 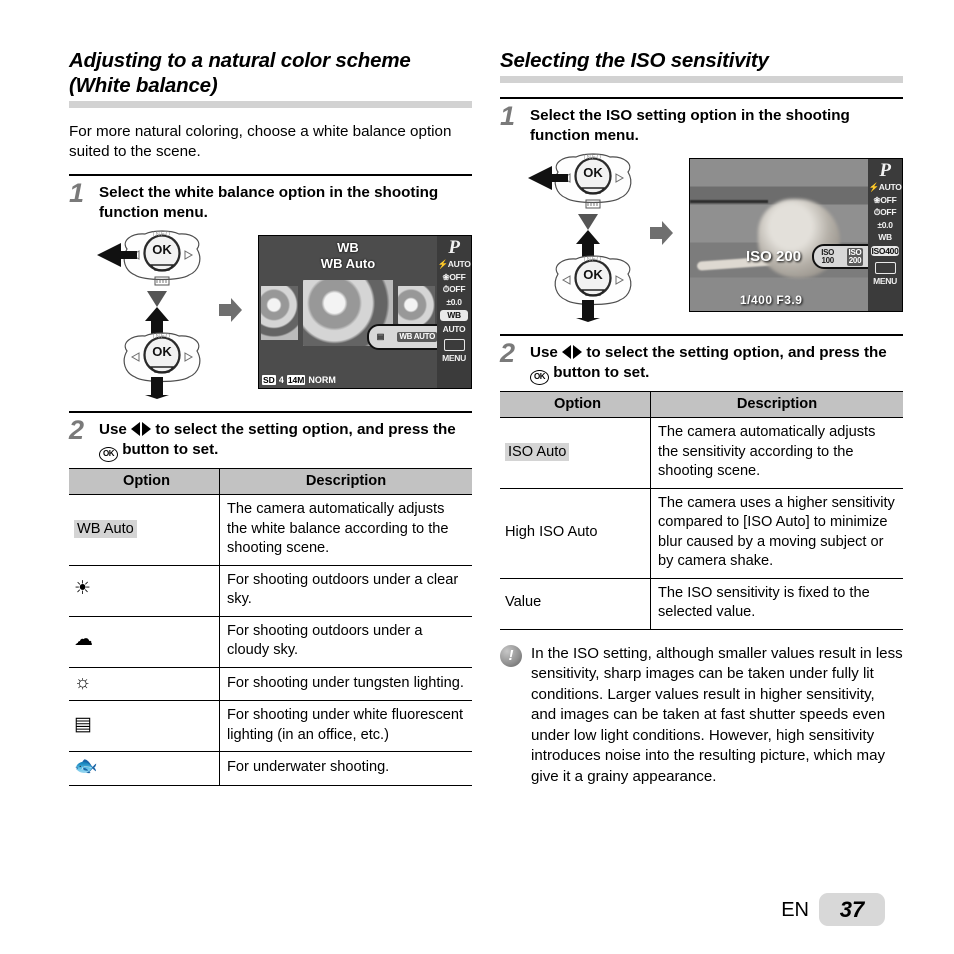 I want to click on left-step1-rule, so click(x=270, y=175).